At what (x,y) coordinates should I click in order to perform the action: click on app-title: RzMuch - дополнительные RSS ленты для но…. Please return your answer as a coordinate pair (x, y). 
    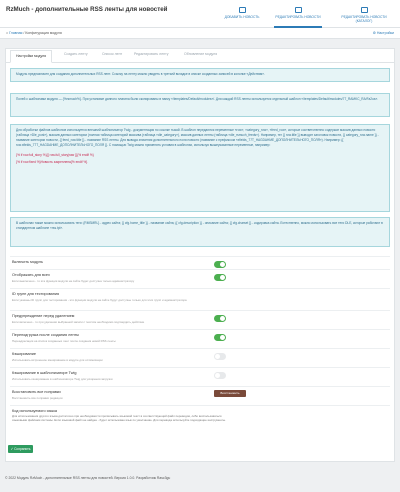
    Looking at the image, I should click on (87, 9).